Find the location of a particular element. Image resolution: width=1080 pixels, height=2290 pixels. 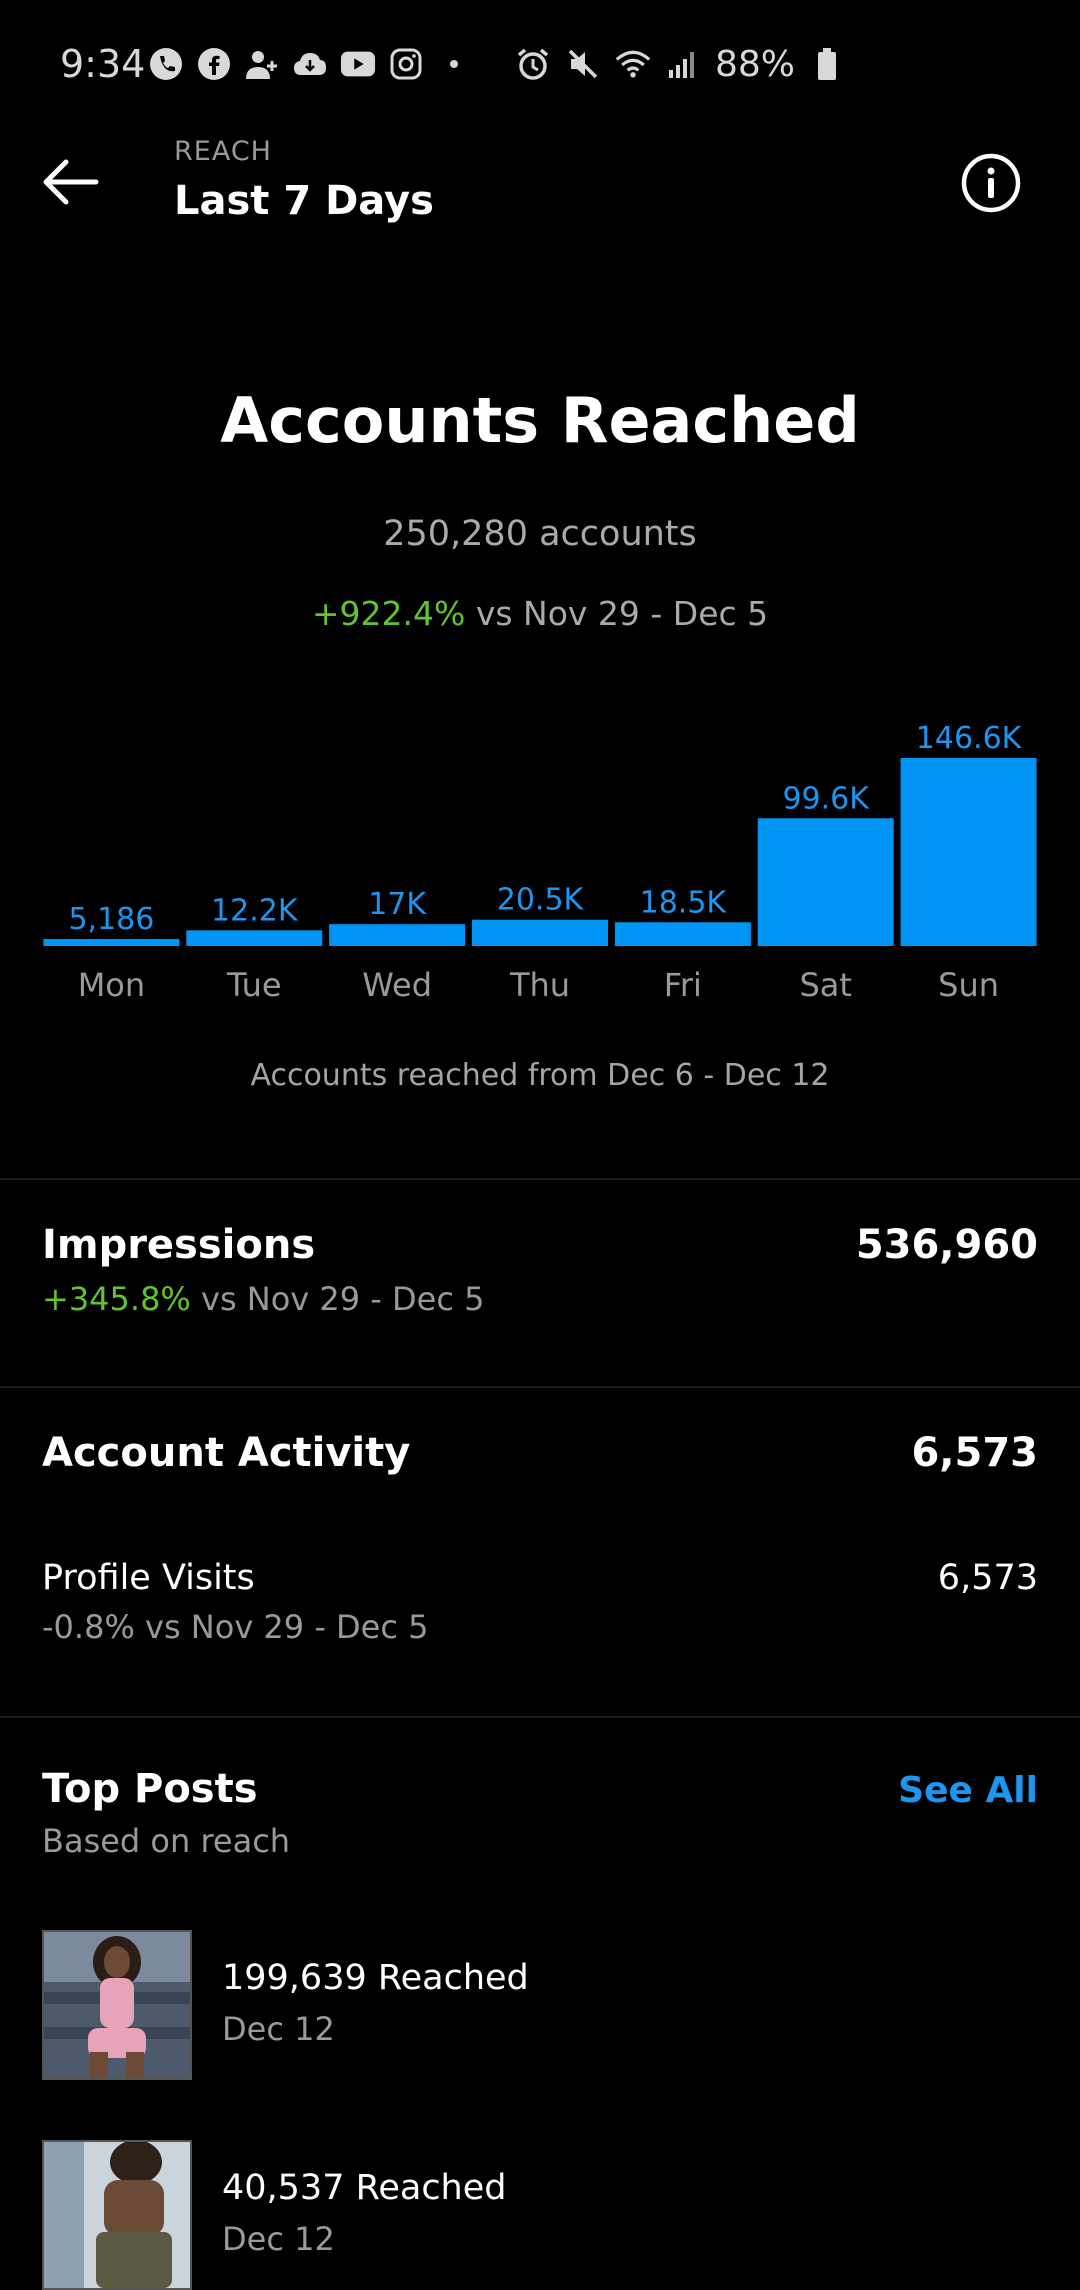

cloud-icon is located at coordinates (310, 64).